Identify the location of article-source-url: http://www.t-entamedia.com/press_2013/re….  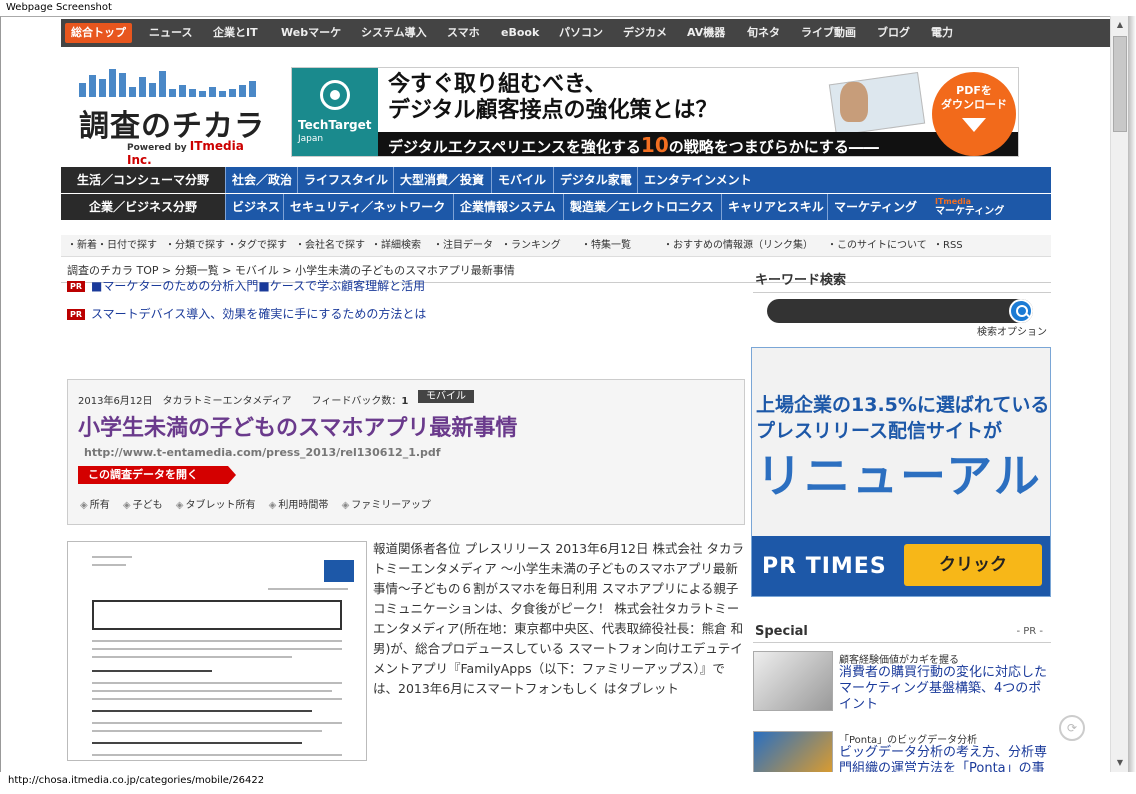
(262, 452).